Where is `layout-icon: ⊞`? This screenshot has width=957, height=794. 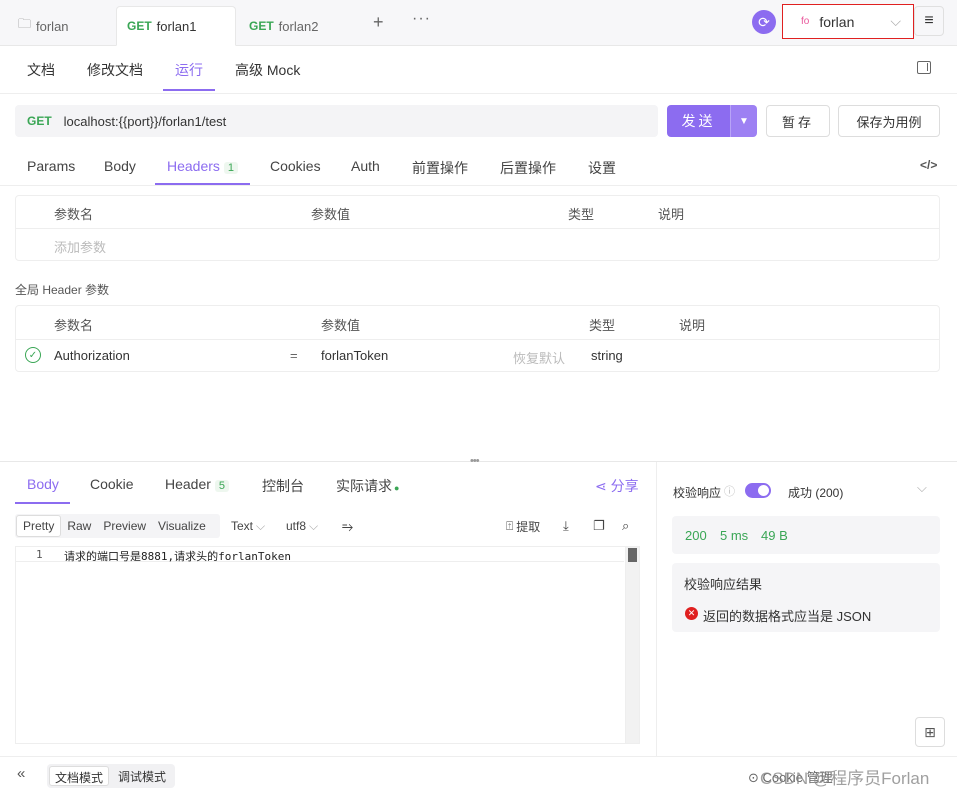
layout-icon: ⊞ is located at coordinates (930, 732).